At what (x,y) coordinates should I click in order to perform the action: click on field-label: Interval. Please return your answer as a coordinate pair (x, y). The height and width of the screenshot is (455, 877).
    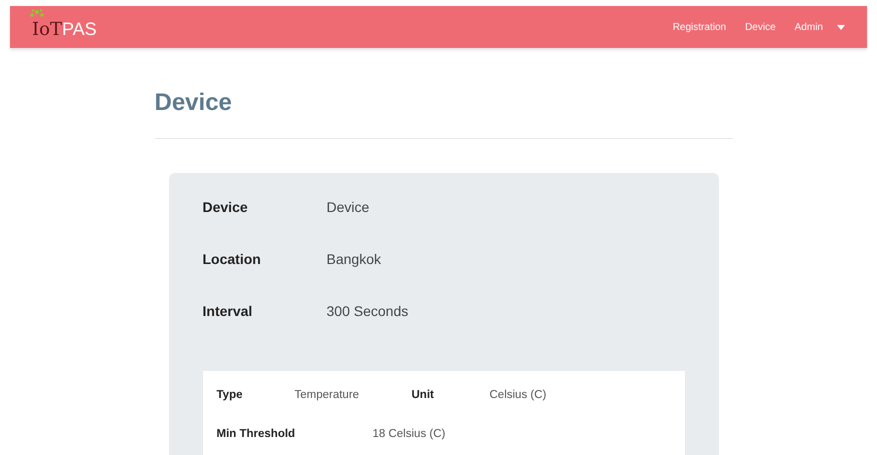
    Looking at the image, I should click on (228, 311).